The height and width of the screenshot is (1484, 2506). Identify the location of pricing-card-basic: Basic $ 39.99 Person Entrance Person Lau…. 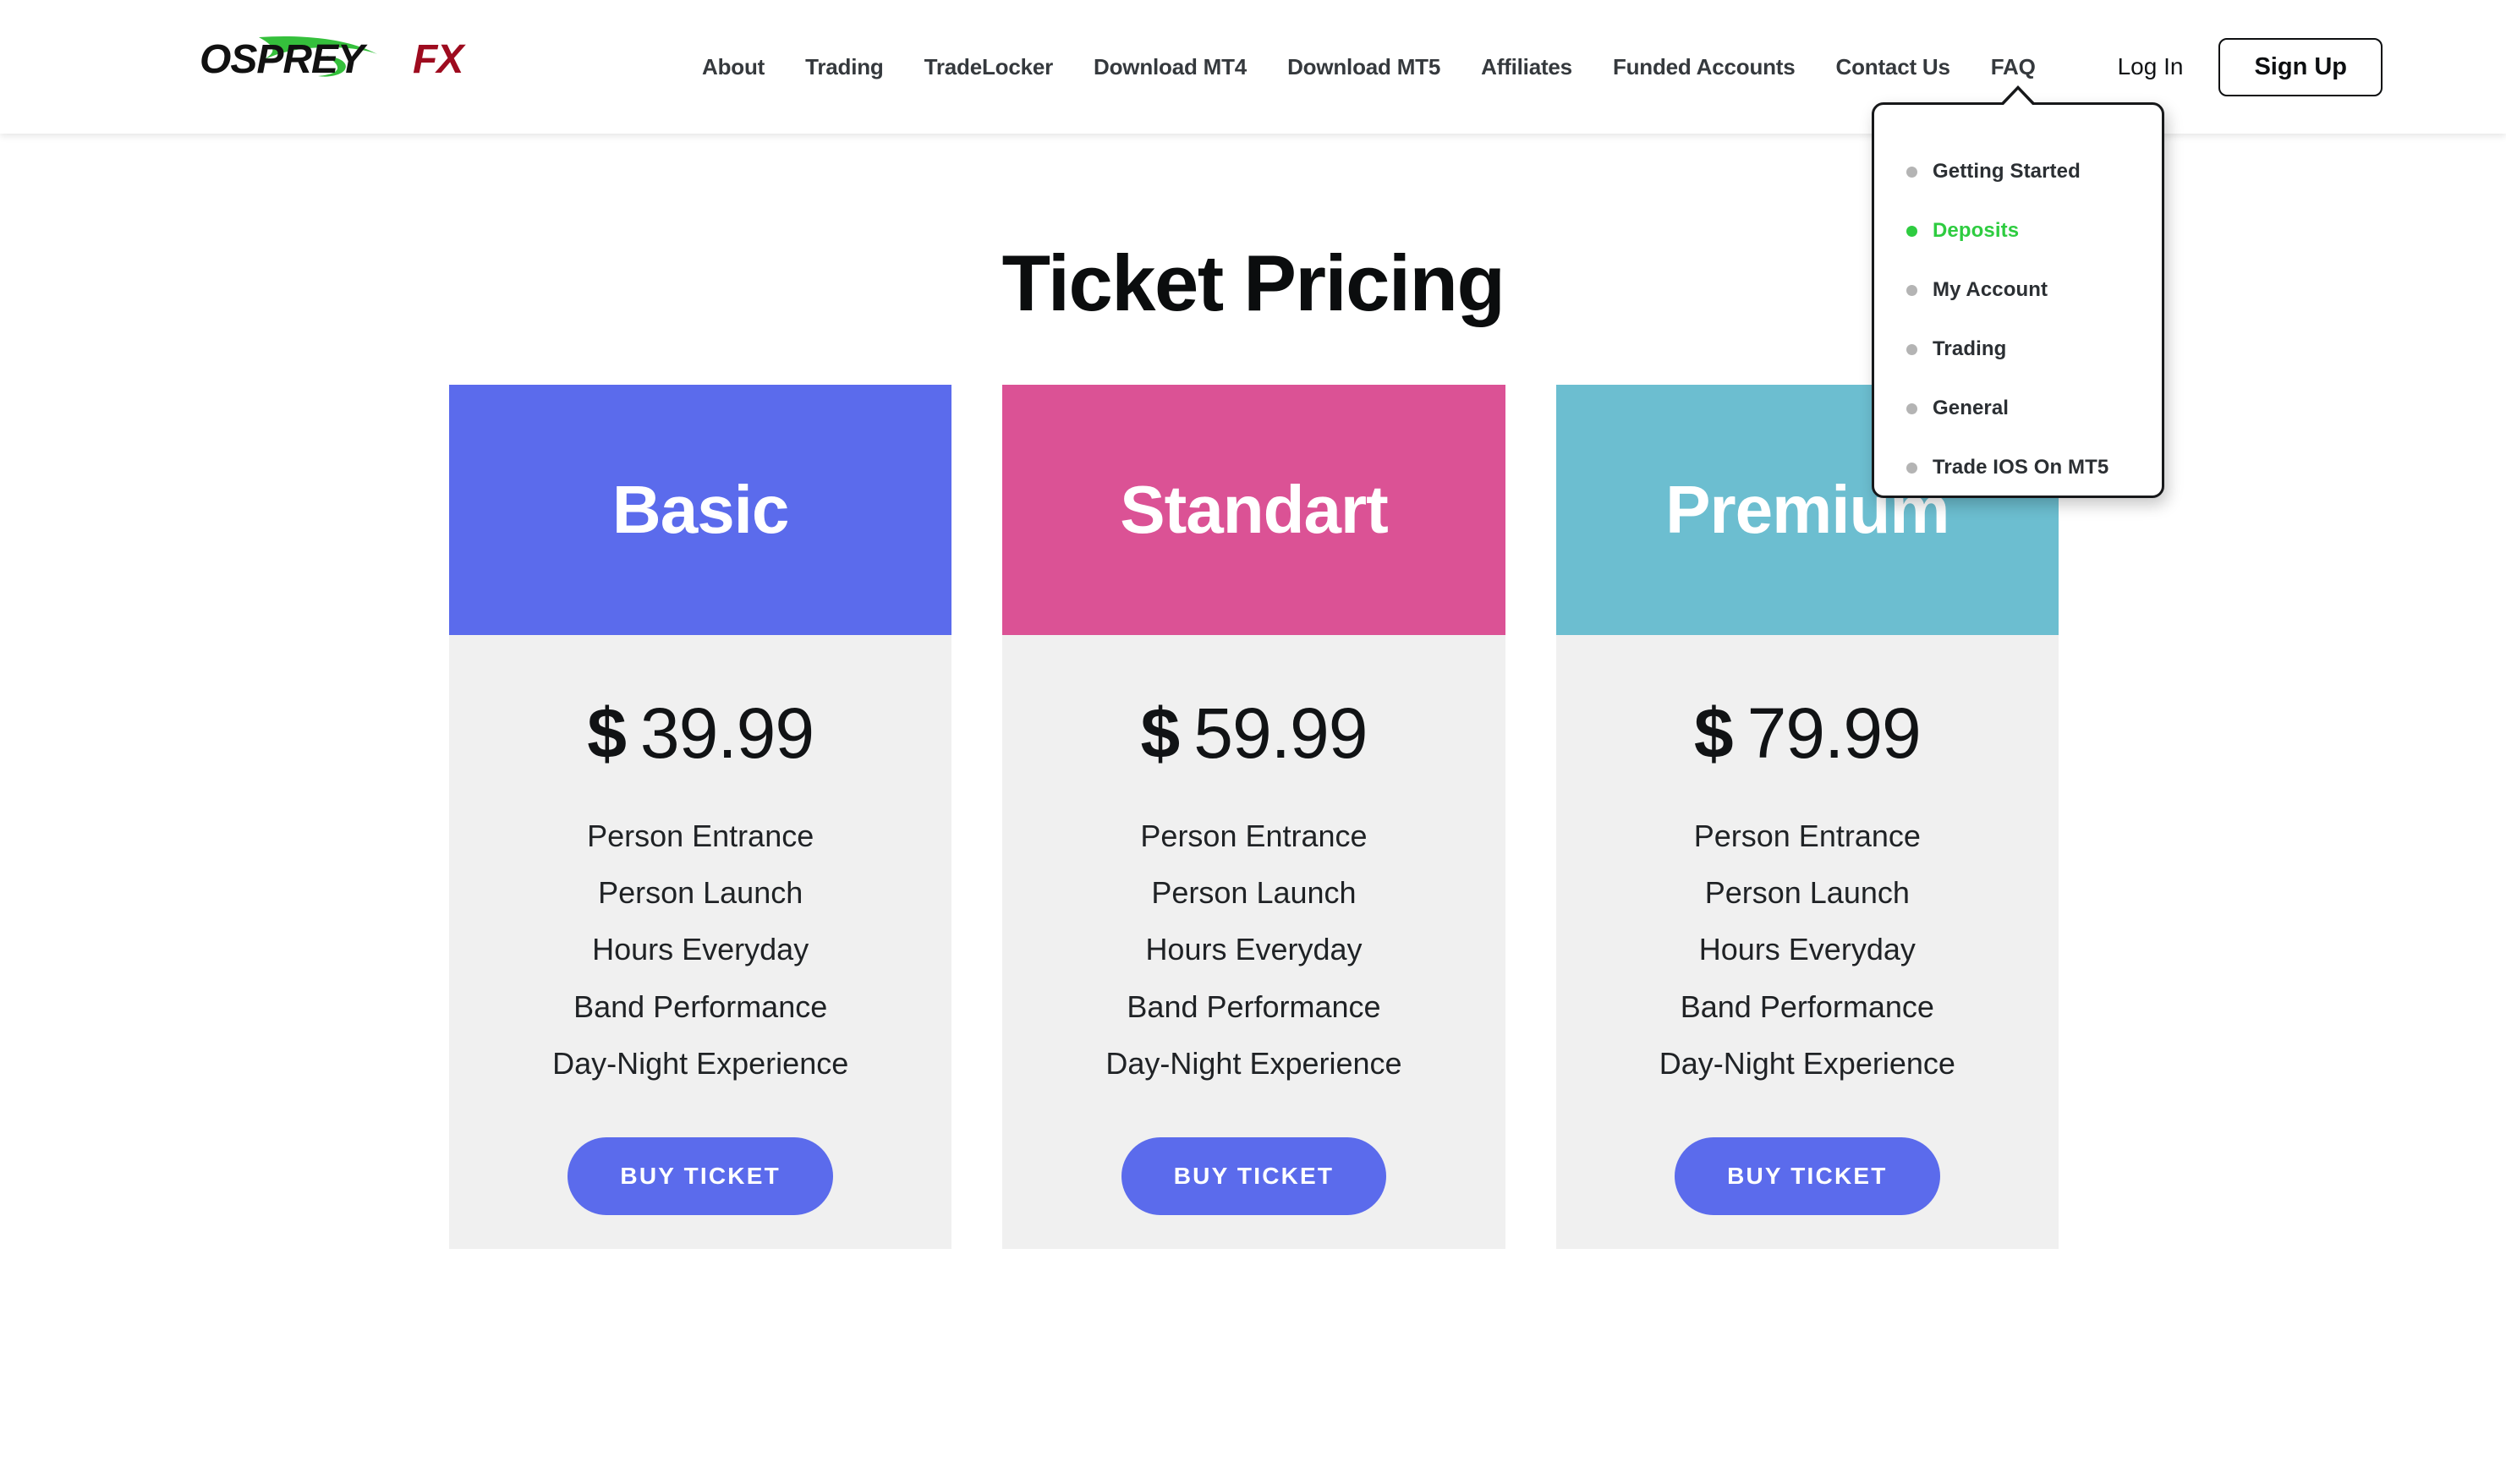
(700, 817).